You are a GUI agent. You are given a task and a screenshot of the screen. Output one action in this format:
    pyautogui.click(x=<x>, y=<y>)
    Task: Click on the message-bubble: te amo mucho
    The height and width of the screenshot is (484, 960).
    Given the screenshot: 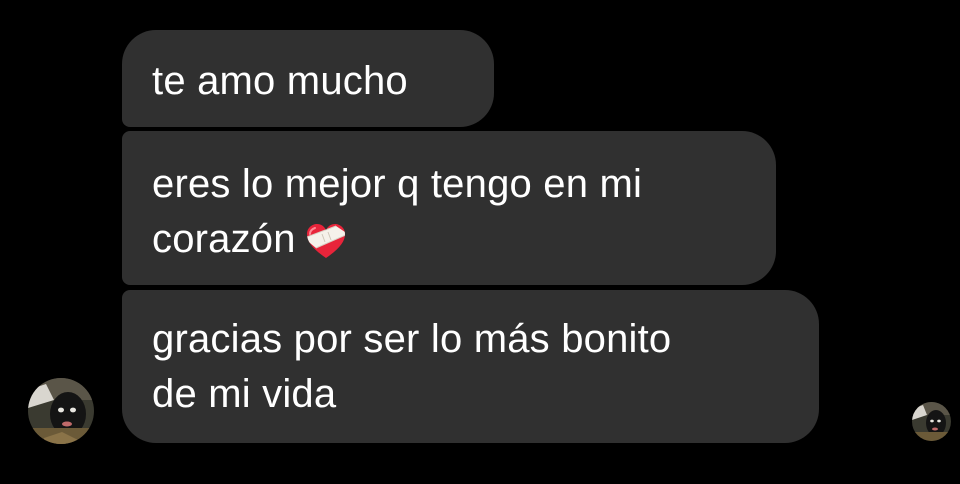 What is the action you would take?
    pyautogui.click(x=308, y=78)
    